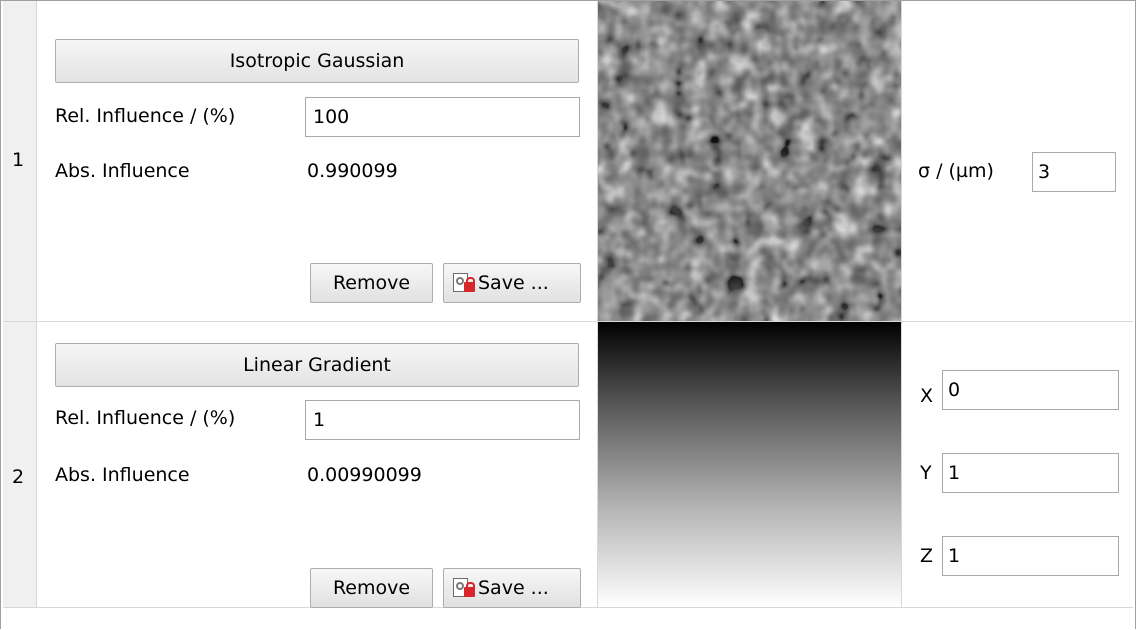 This screenshot has height=630, width=1136. What do you see at coordinates (20, 464) in the screenshot?
I see `row-header: 2` at bounding box center [20, 464].